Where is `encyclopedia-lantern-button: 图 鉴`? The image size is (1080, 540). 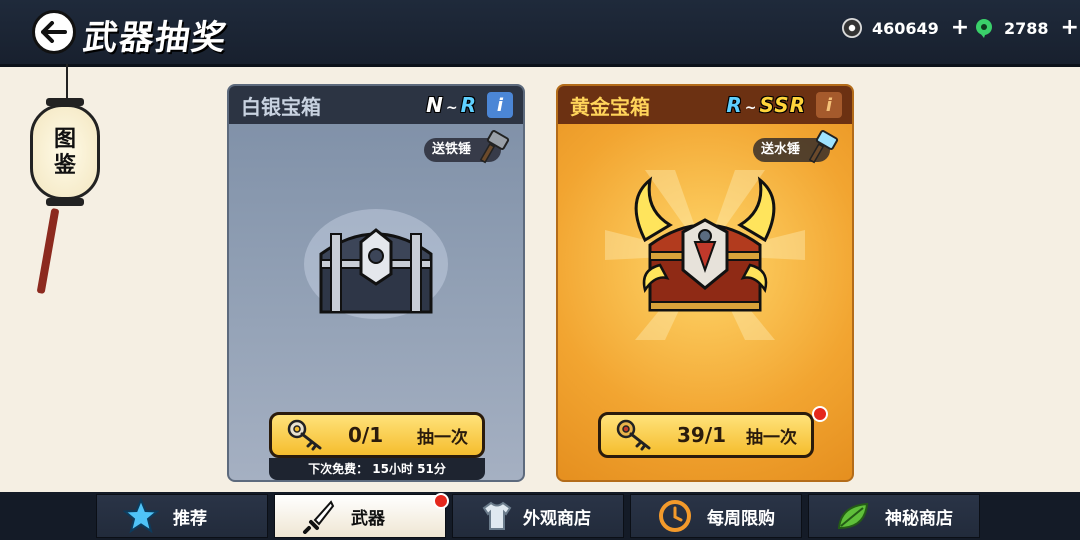
encyclopedia-lantern-button: 图 鉴 is located at coordinates (65, 152).